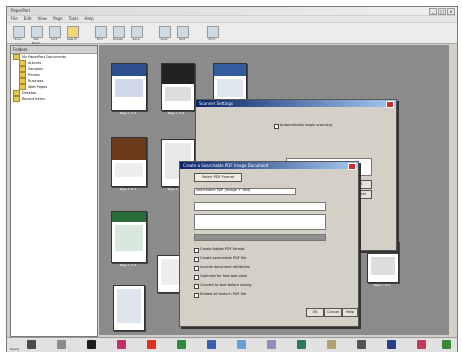 This screenshot has height=356, width=462. What do you see at coordinates (223, 276) in the screenshot?
I see `option-label: Optimize for fast web view` at bounding box center [223, 276].